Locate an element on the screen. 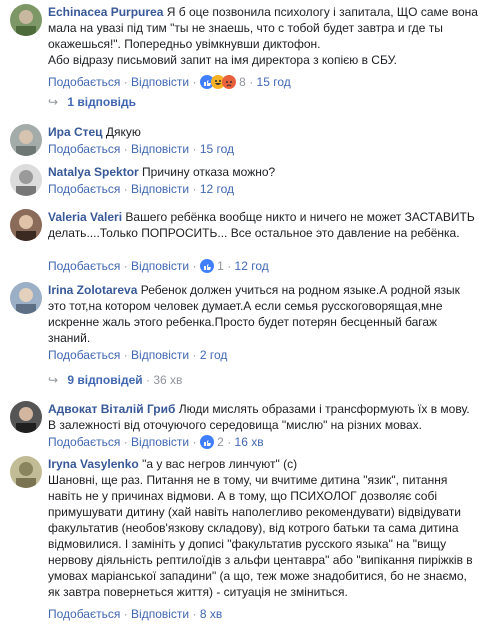 The width and height of the screenshot is (493, 625). comment-actions: Подобається · Відповісти · 8 · 15 год is located at coordinates (169, 82).